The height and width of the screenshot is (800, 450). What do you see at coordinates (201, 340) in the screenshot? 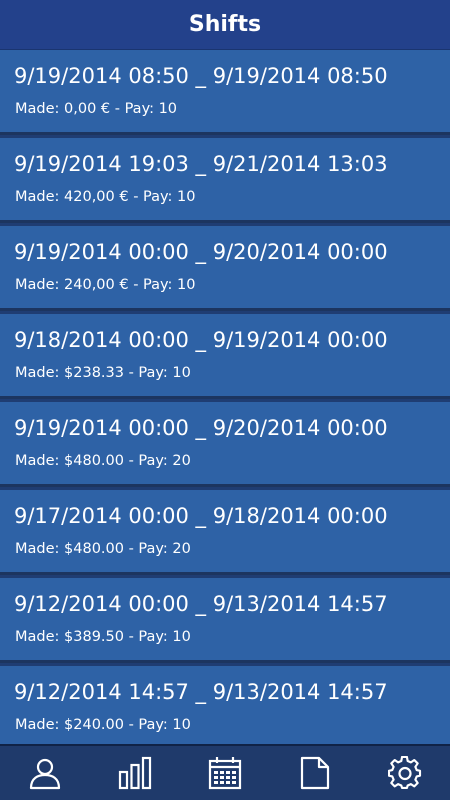
I see `shift-date-range: 9/18/2014 00:00 _ 9/19/2014 00:00` at bounding box center [201, 340].